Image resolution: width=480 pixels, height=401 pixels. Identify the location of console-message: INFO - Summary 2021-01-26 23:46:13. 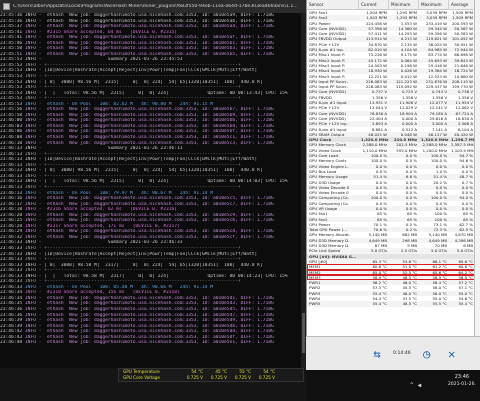
(103, 149).